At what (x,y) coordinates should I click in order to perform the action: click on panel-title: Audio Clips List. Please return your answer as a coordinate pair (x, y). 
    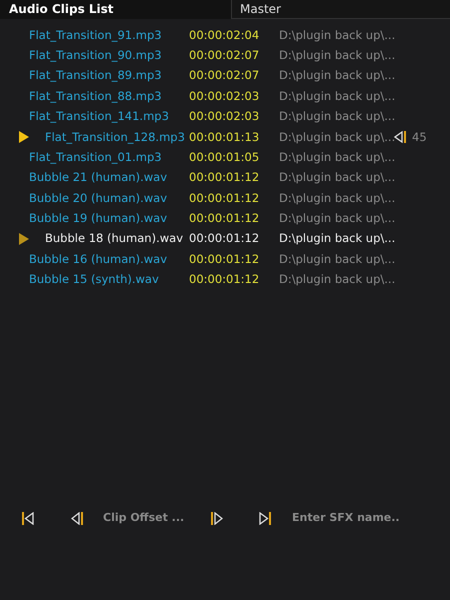
    Looking at the image, I should click on (61, 9).